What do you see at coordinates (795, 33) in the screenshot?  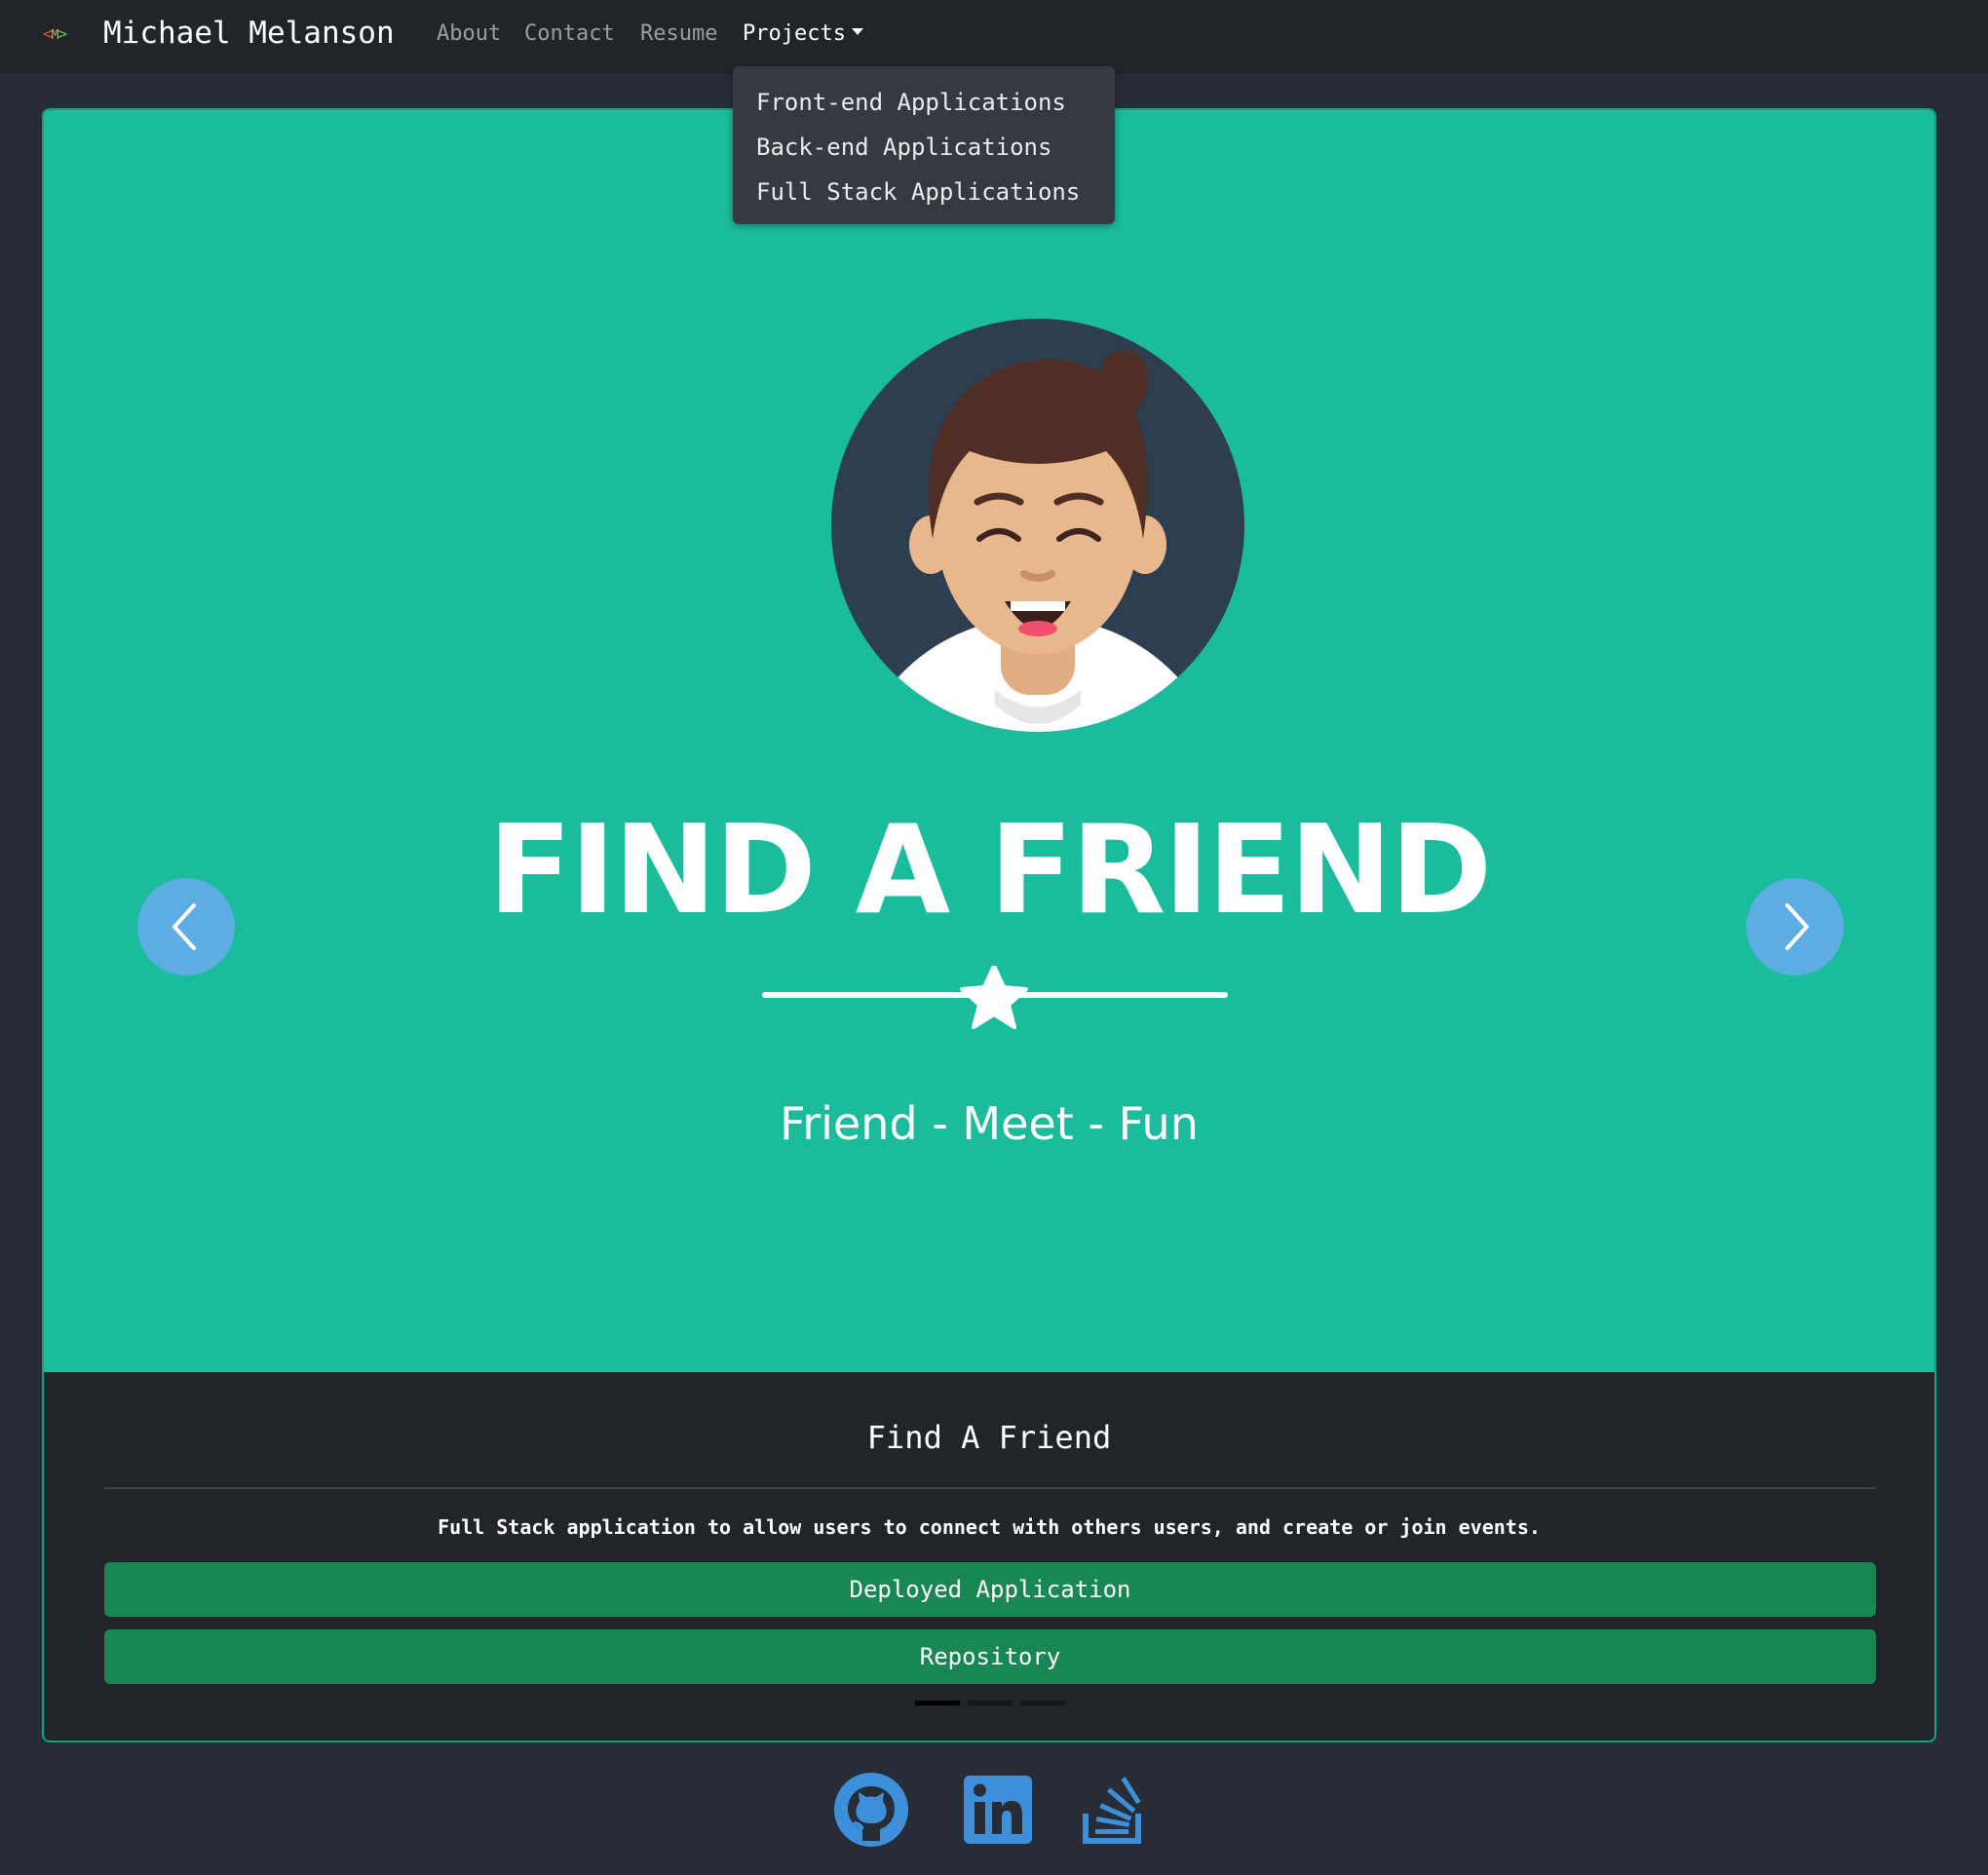 I see `projects-label: Projects` at bounding box center [795, 33].